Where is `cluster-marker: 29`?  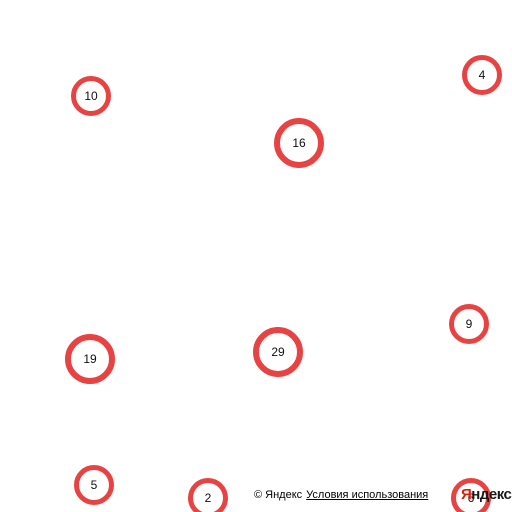
cluster-marker: 29 is located at coordinates (278, 352).